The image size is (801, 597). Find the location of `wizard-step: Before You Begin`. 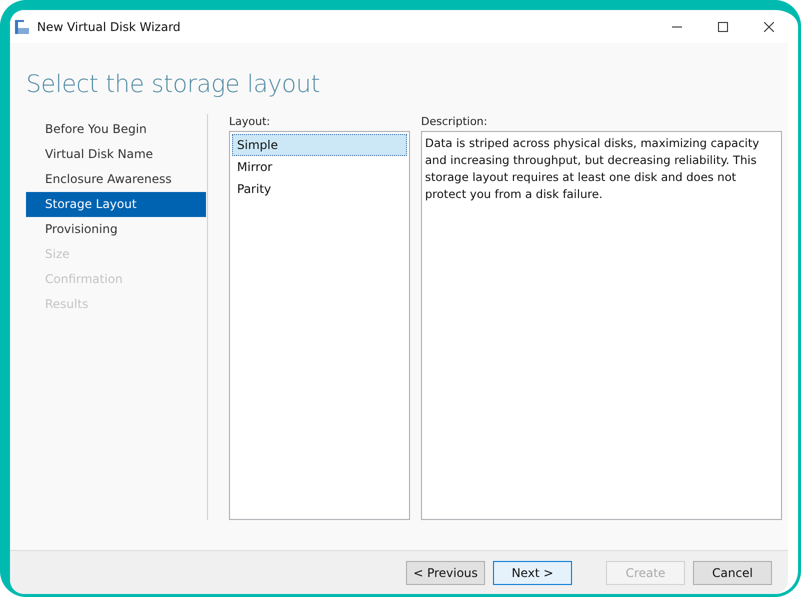

wizard-step: Before You Begin is located at coordinates (116, 129).